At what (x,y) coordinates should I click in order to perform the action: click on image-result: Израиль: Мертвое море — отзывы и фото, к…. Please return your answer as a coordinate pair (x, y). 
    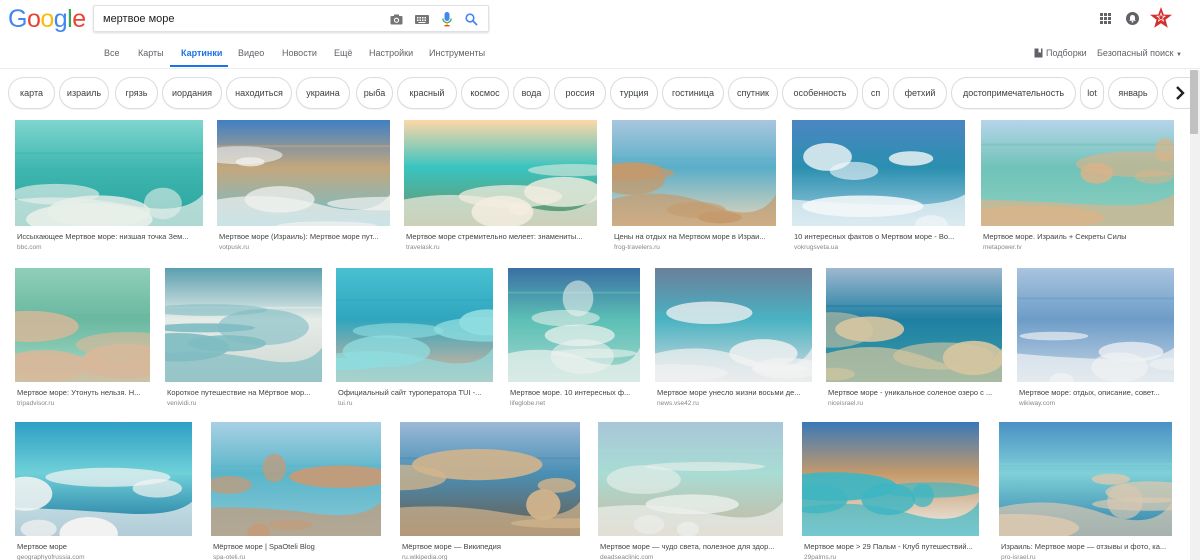
    Looking at the image, I should click on (1085, 491).